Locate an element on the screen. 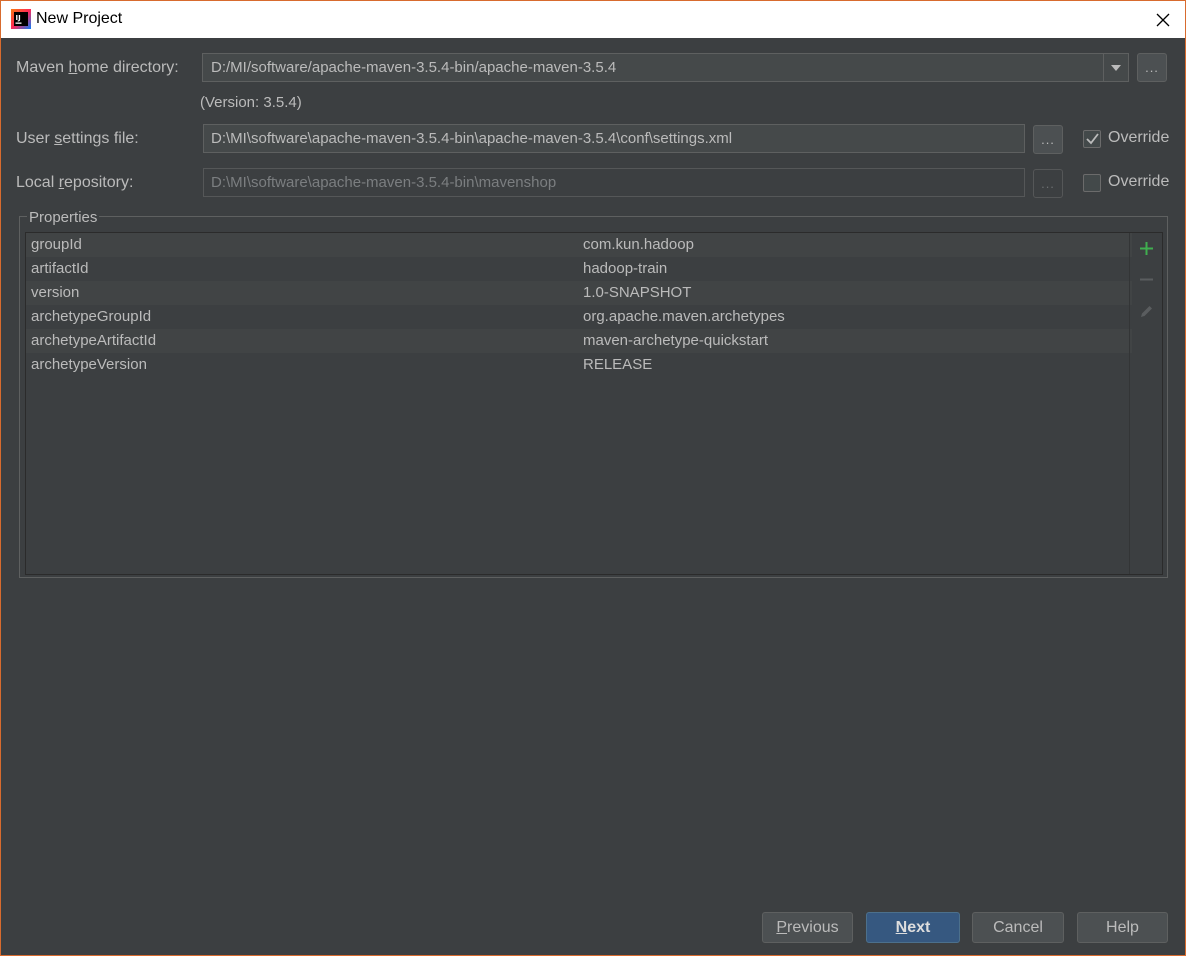  edit-icon is located at coordinates (1146, 311).